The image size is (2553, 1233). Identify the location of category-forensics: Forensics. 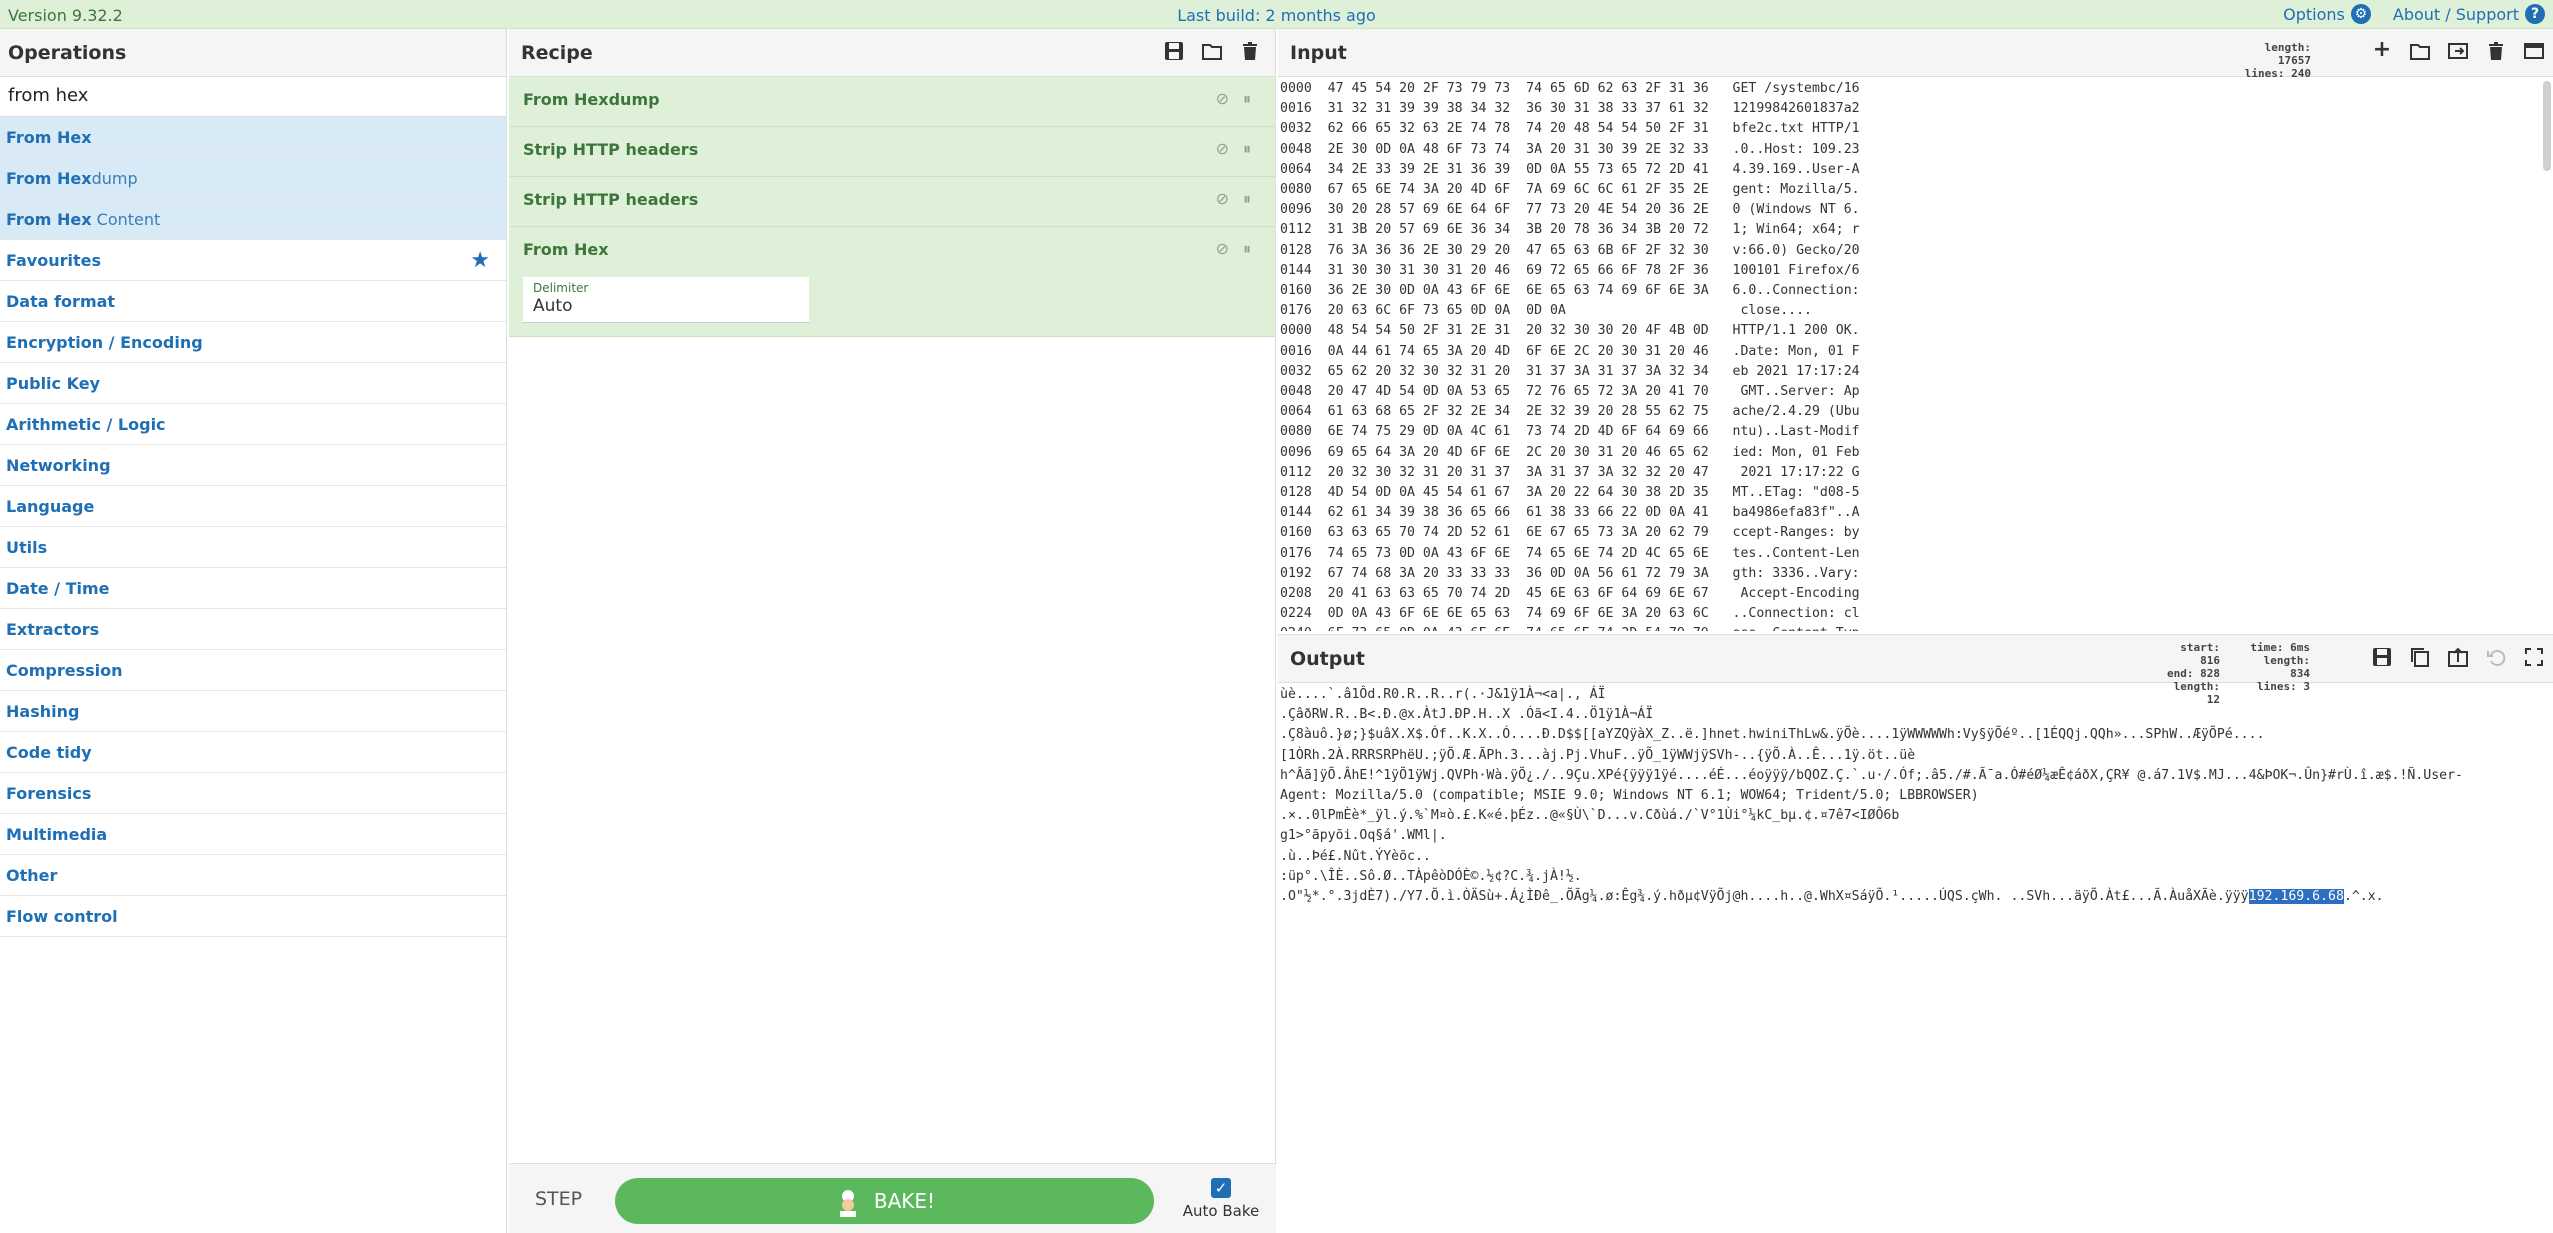
(253, 793).